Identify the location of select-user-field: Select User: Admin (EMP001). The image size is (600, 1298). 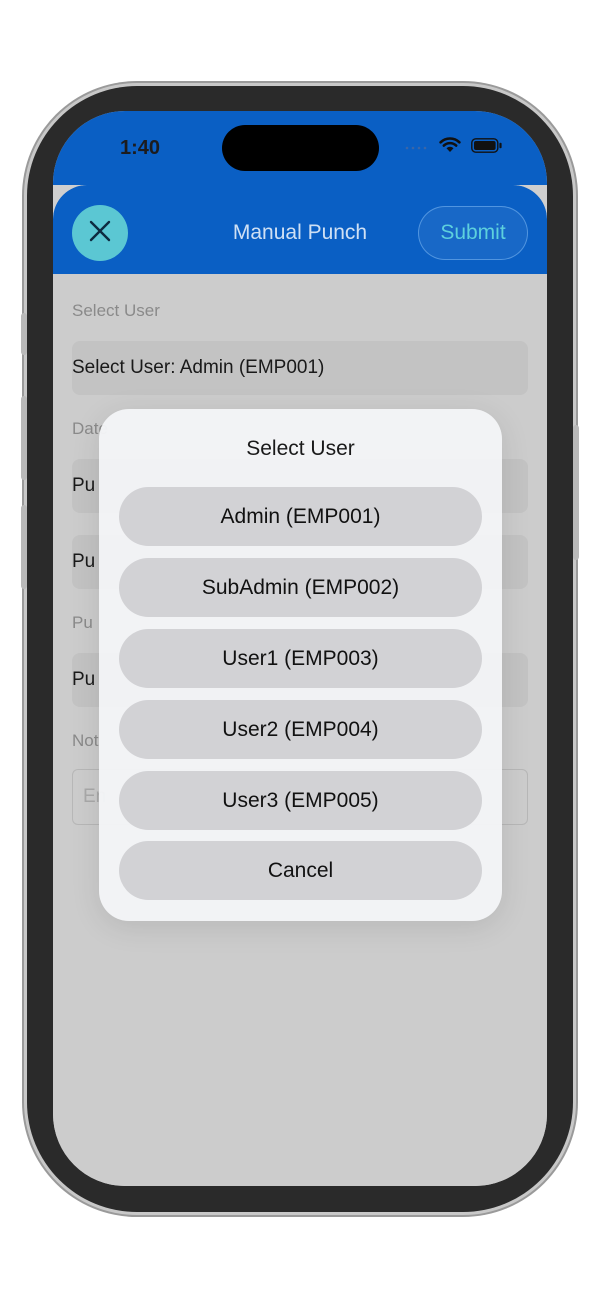
(300, 368).